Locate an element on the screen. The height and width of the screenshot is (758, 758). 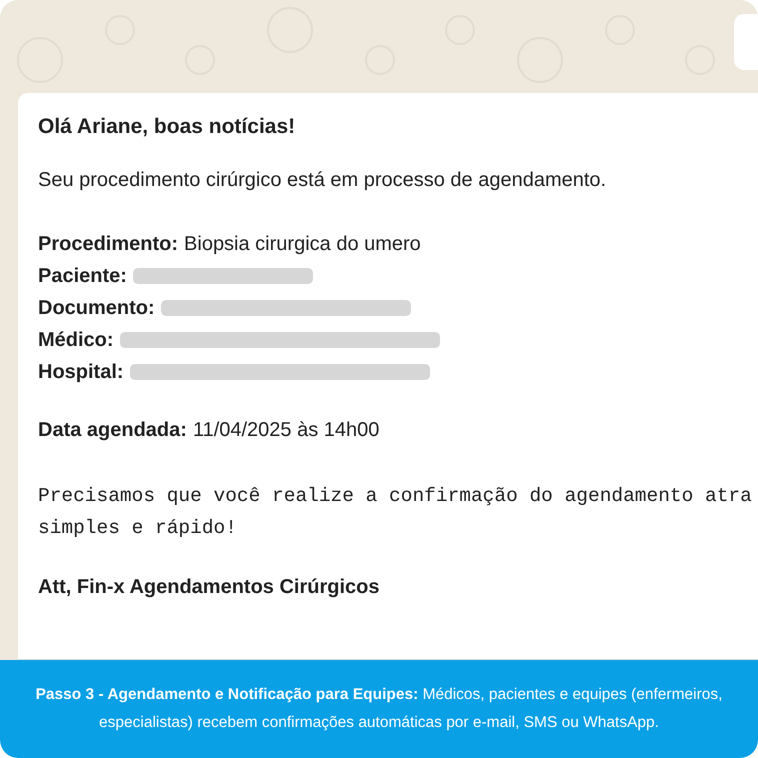
request-text: simples e rápido! is located at coordinates (138, 528).